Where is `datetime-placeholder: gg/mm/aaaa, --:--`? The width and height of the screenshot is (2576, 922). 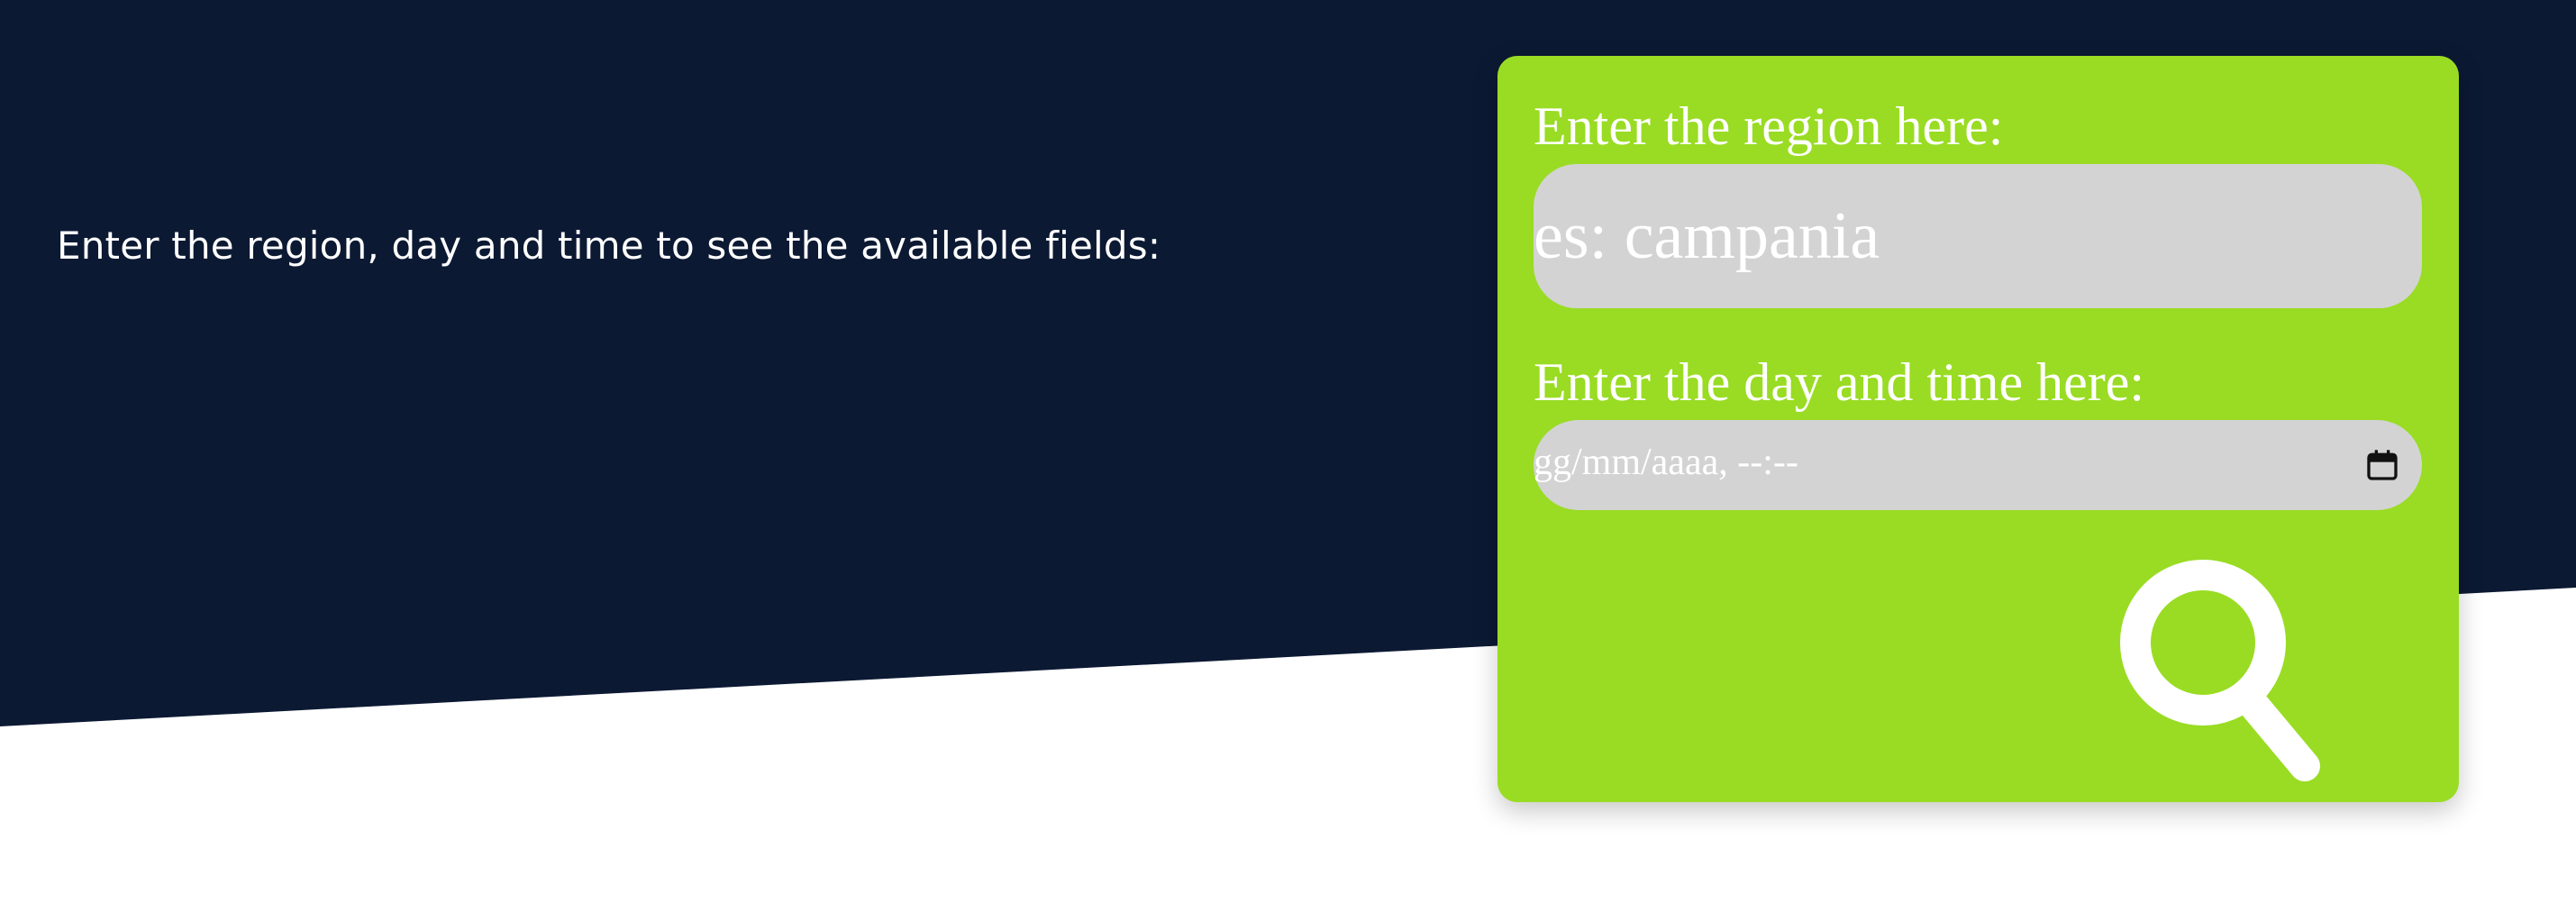 datetime-placeholder: gg/mm/aaaa, --:-- is located at coordinates (1666, 462).